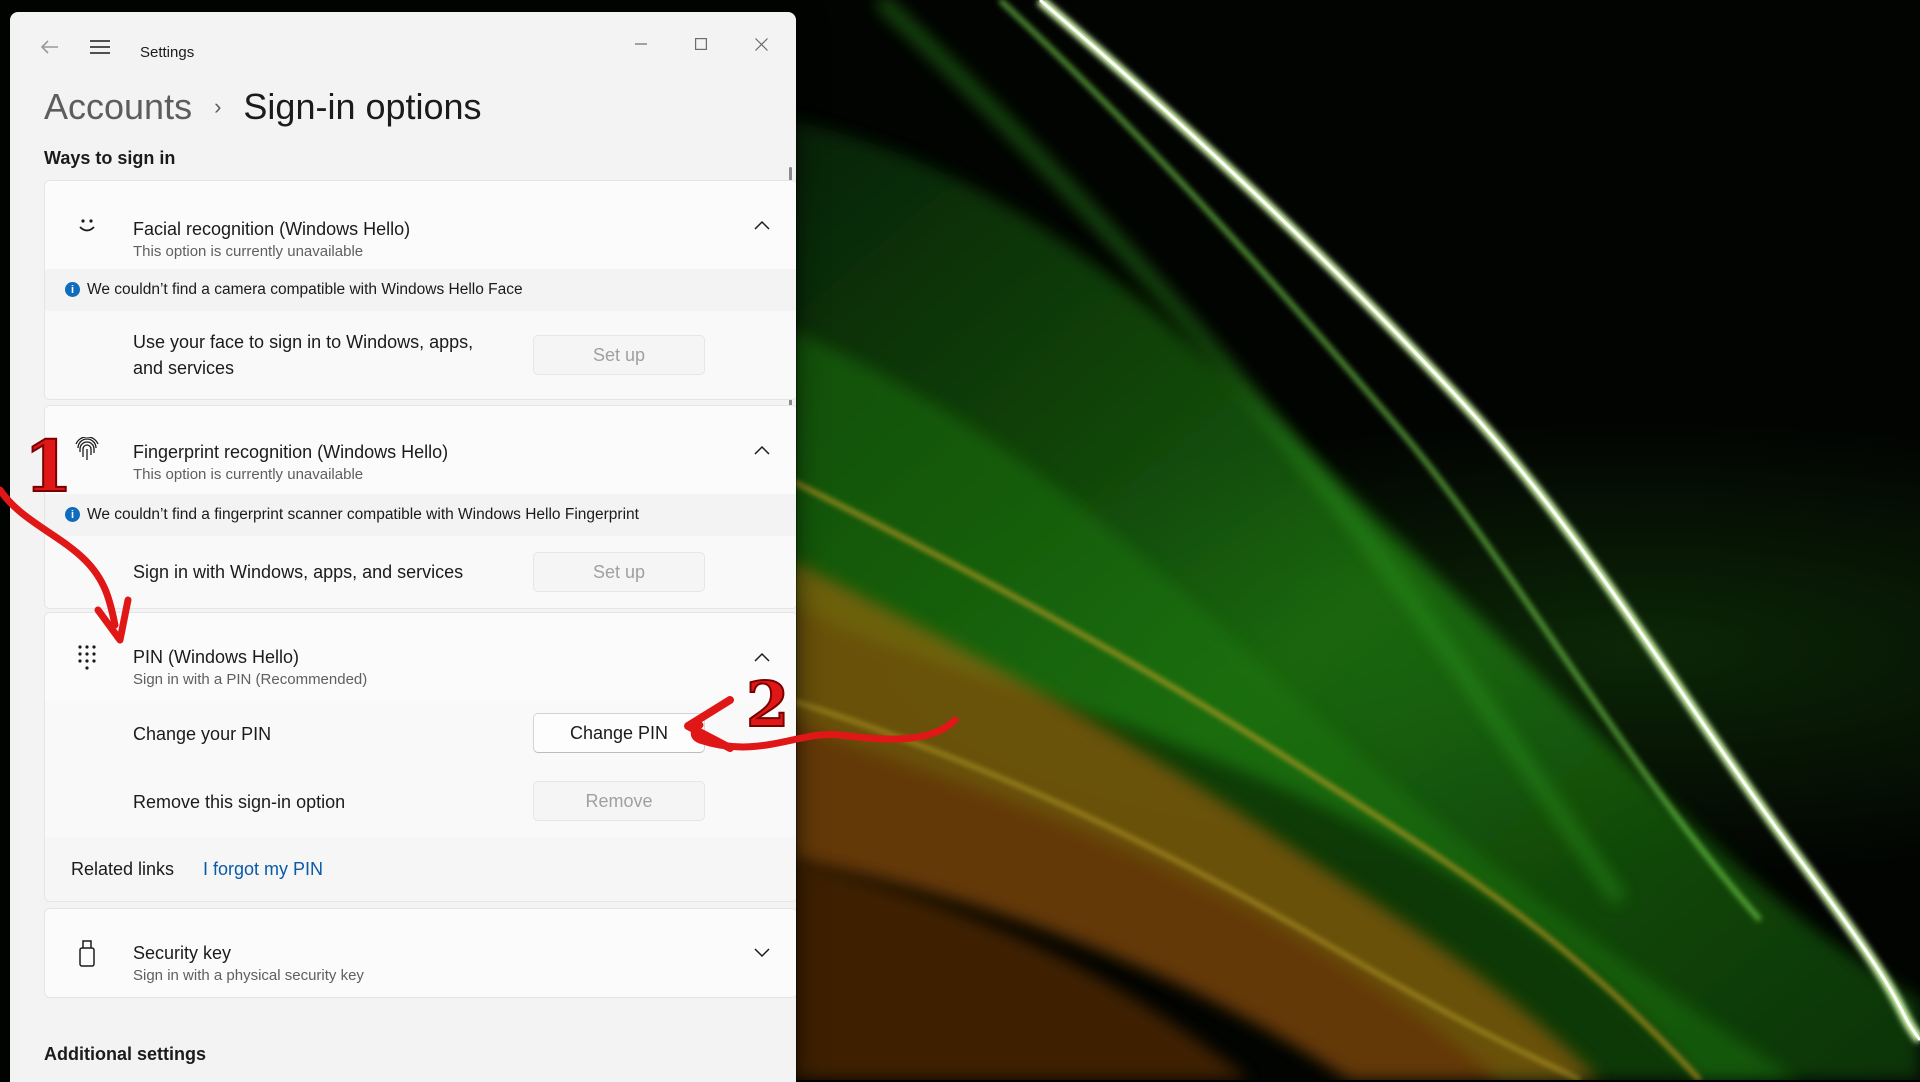 The image size is (1920, 1082). What do you see at coordinates (761, 44) in the screenshot?
I see `close-button` at bounding box center [761, 44].